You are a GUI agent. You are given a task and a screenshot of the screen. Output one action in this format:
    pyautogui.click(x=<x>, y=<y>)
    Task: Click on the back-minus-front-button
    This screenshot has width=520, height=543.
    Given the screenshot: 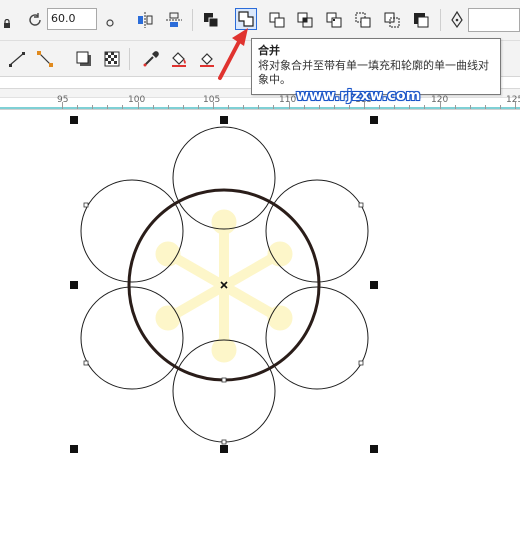 What is the action you would take?
    pyautogui.click(x=392, y=20)
    